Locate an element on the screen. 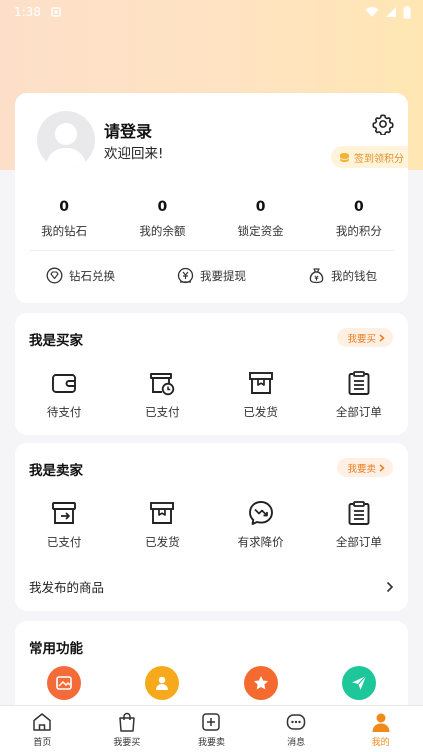 The width and height of the screenshot is (423, 752). home-icon is located at coordinates (42, 721).